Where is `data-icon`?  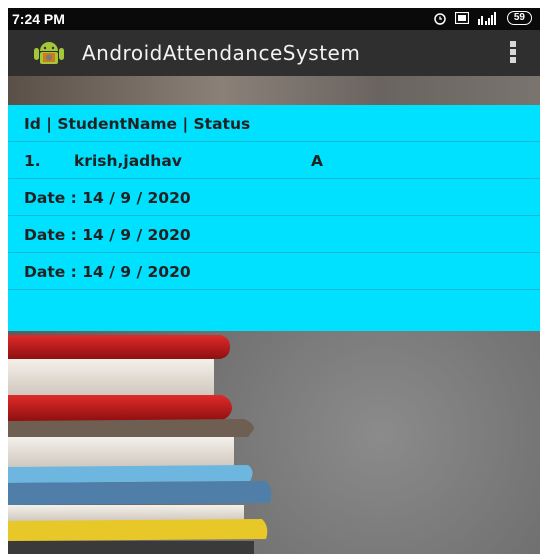 data-icon is located at coordinates (461, 18).